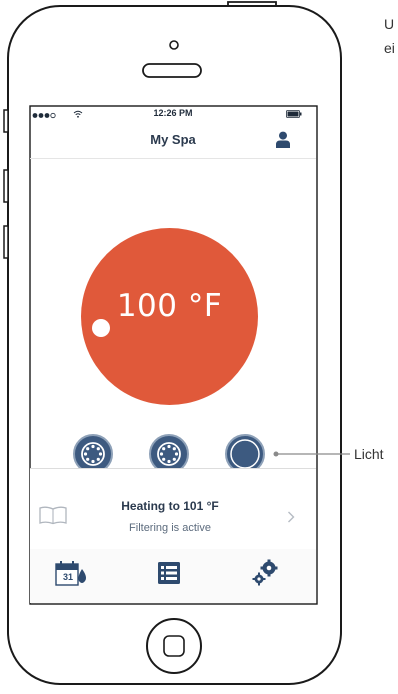 Image resolution: width=398 pixels, height=694 pixels. I want to click on callout-label: Licht, so click(369, 454).